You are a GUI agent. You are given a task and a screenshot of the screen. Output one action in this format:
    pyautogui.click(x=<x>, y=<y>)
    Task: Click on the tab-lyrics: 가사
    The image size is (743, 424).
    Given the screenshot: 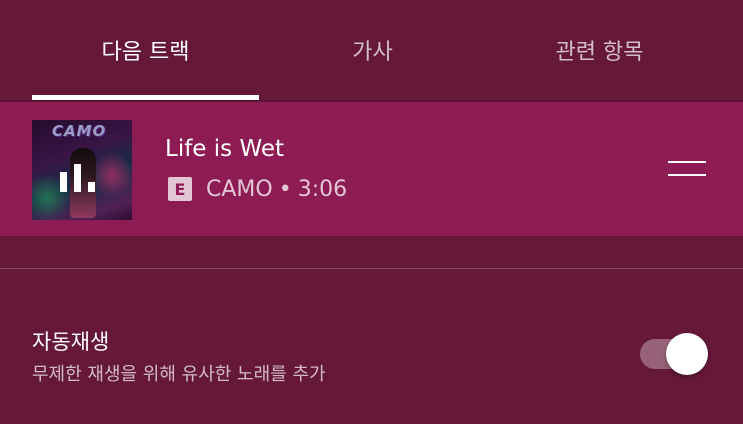 What is the action you would take?
    pyautogui.click(x=372, y=50)
    